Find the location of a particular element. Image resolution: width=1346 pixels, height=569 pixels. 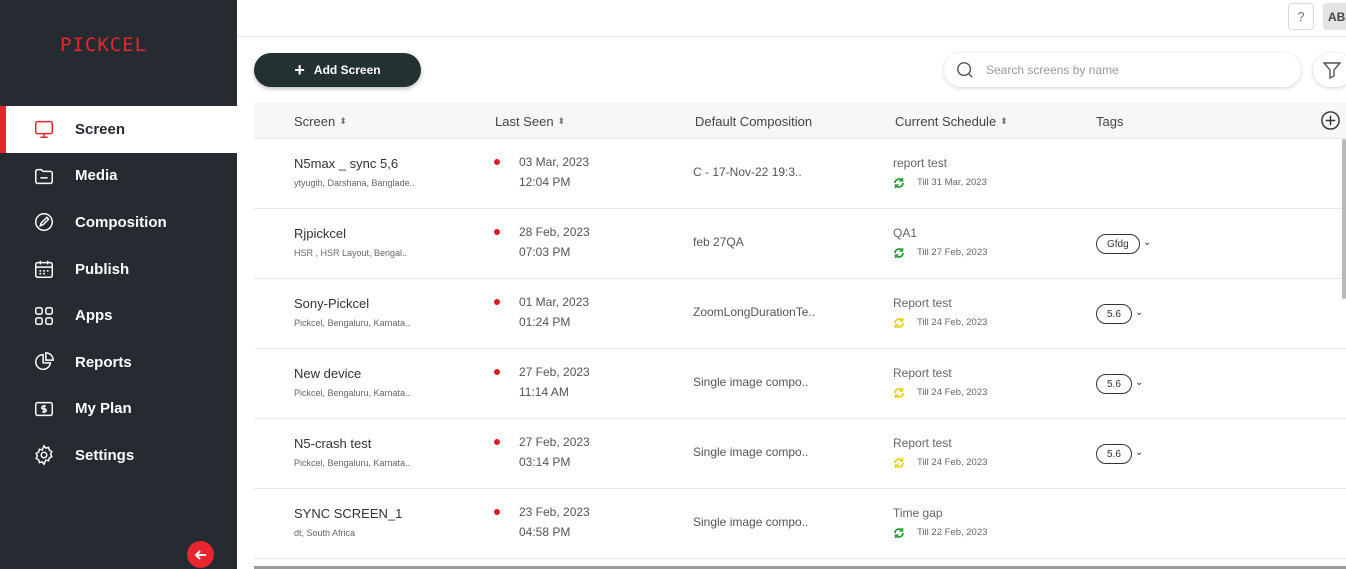

arrow-left-icon is located at coordinates (200, 554).